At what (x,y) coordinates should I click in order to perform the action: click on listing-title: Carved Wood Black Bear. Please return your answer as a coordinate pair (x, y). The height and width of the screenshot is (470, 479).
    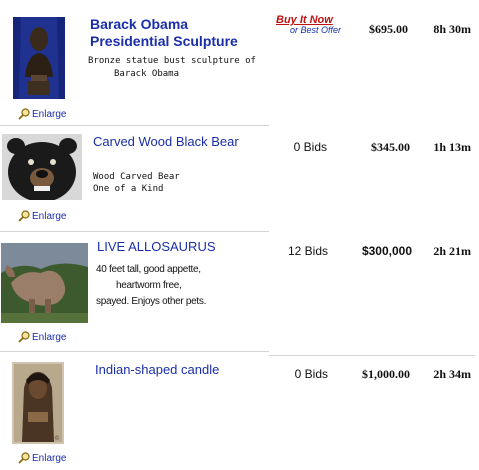
    Looking at the image, I should click on (183, 142).